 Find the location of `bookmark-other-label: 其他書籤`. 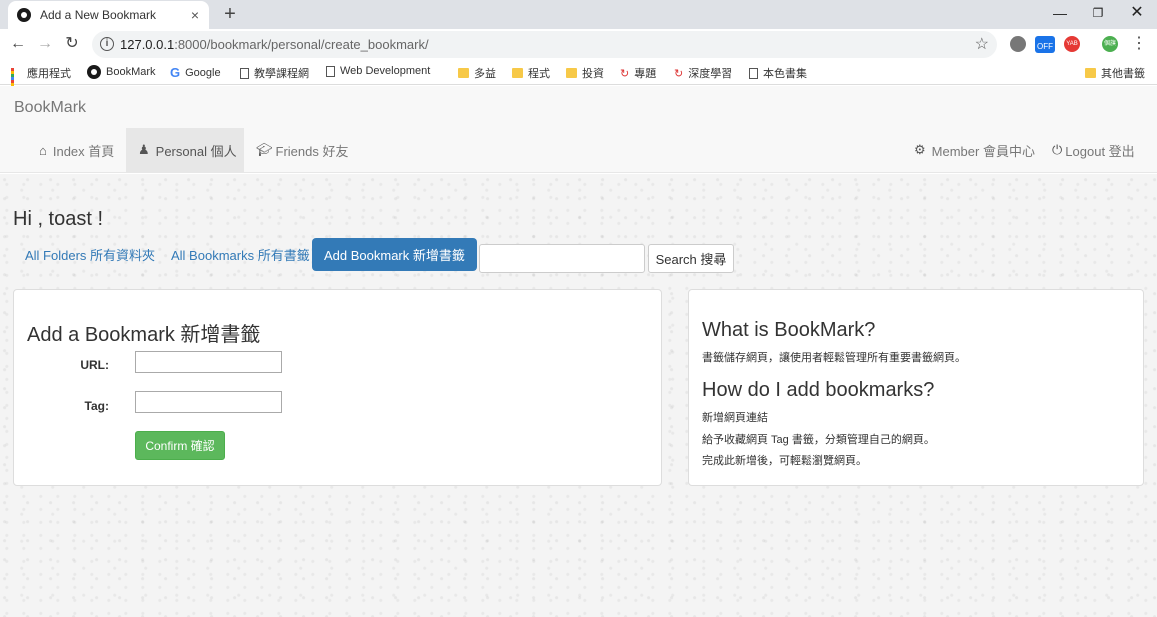

bookmark-other-label: 其他書籤 is located at coordinates (1123, 74).